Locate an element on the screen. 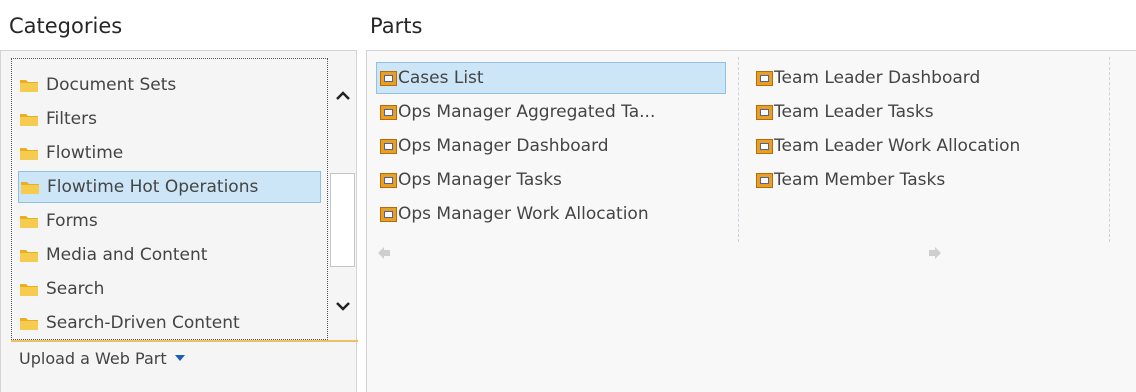 The image size is (1136, 392). scroll-down-button is located at coordinates (342, 306).